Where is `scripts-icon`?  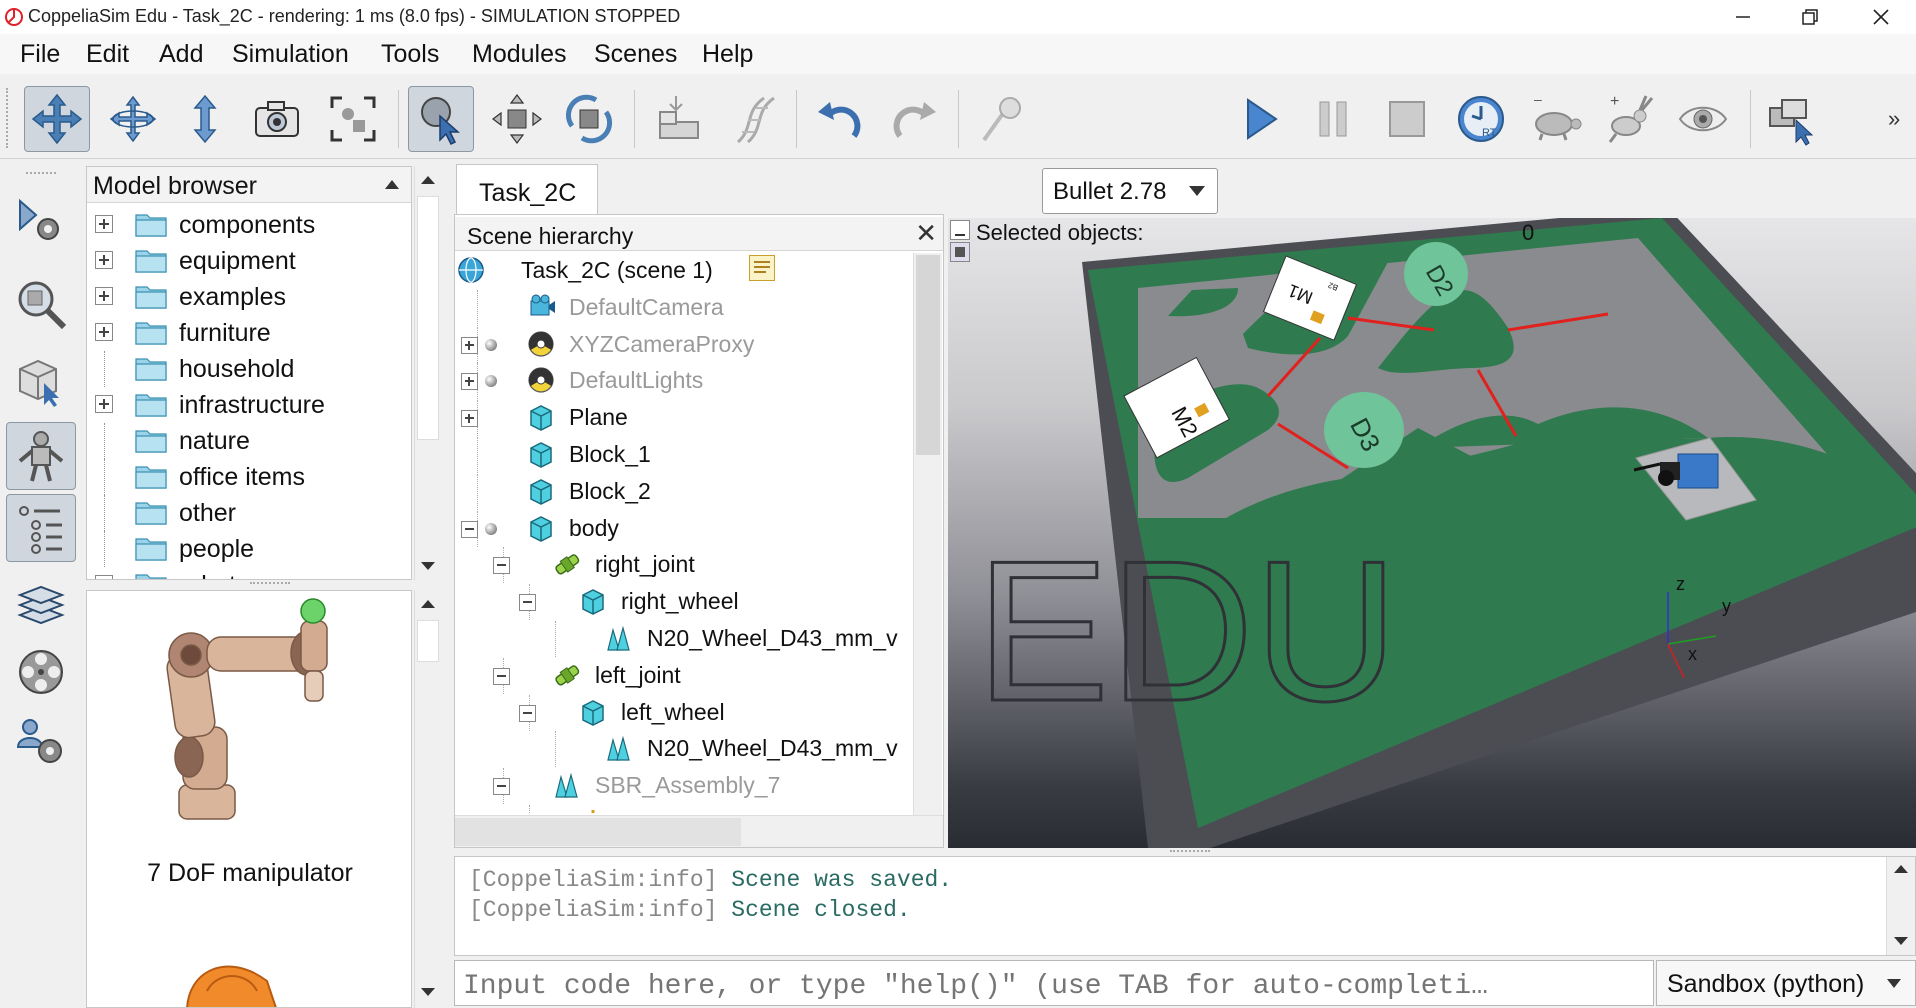
scripts-icon is located at coordinates (41, 456).